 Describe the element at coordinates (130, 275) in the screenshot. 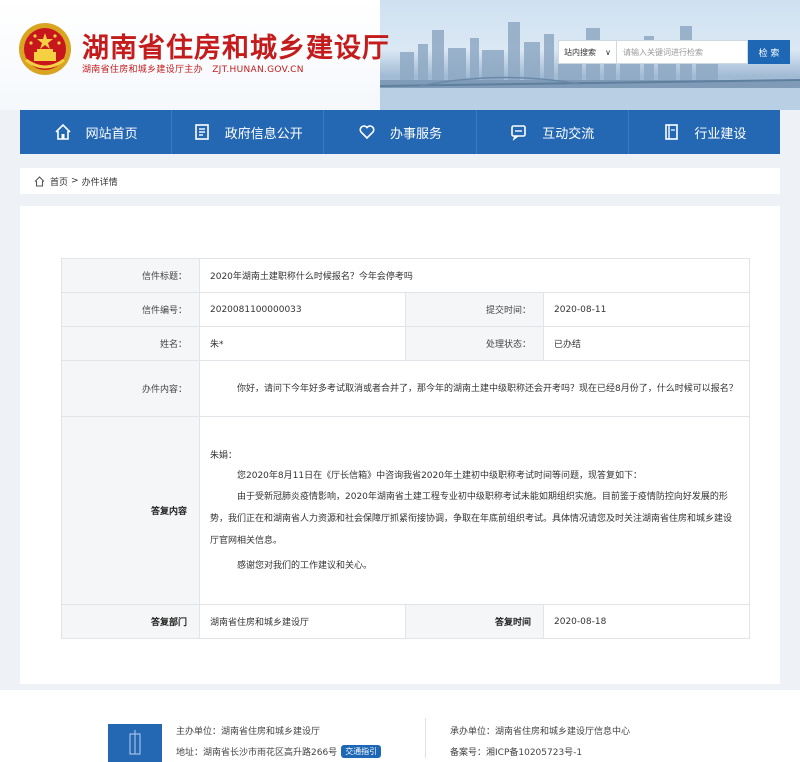

I see `letter-title-label: 信件标题：` at that location.